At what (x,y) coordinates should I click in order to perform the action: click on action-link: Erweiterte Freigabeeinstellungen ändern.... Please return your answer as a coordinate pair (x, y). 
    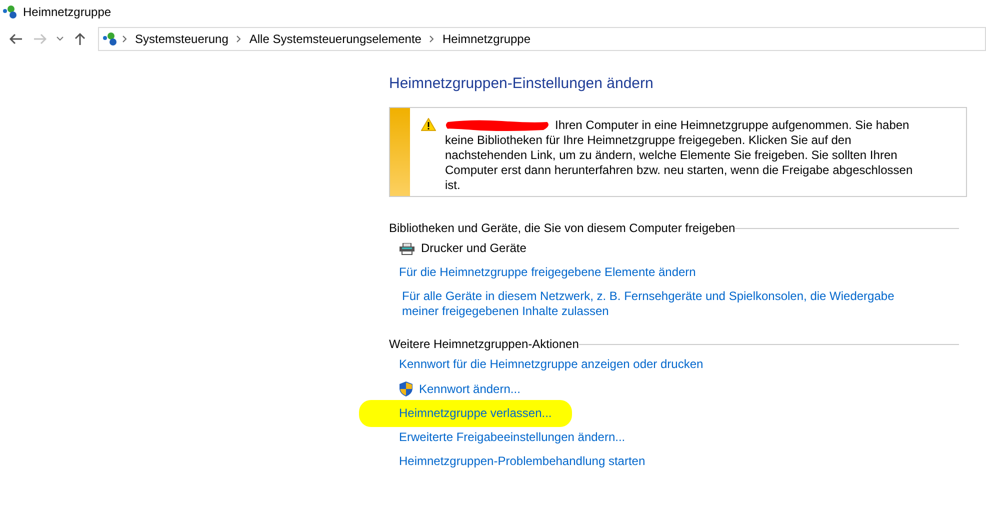
    Looking at the image, I should click on (512, 437).